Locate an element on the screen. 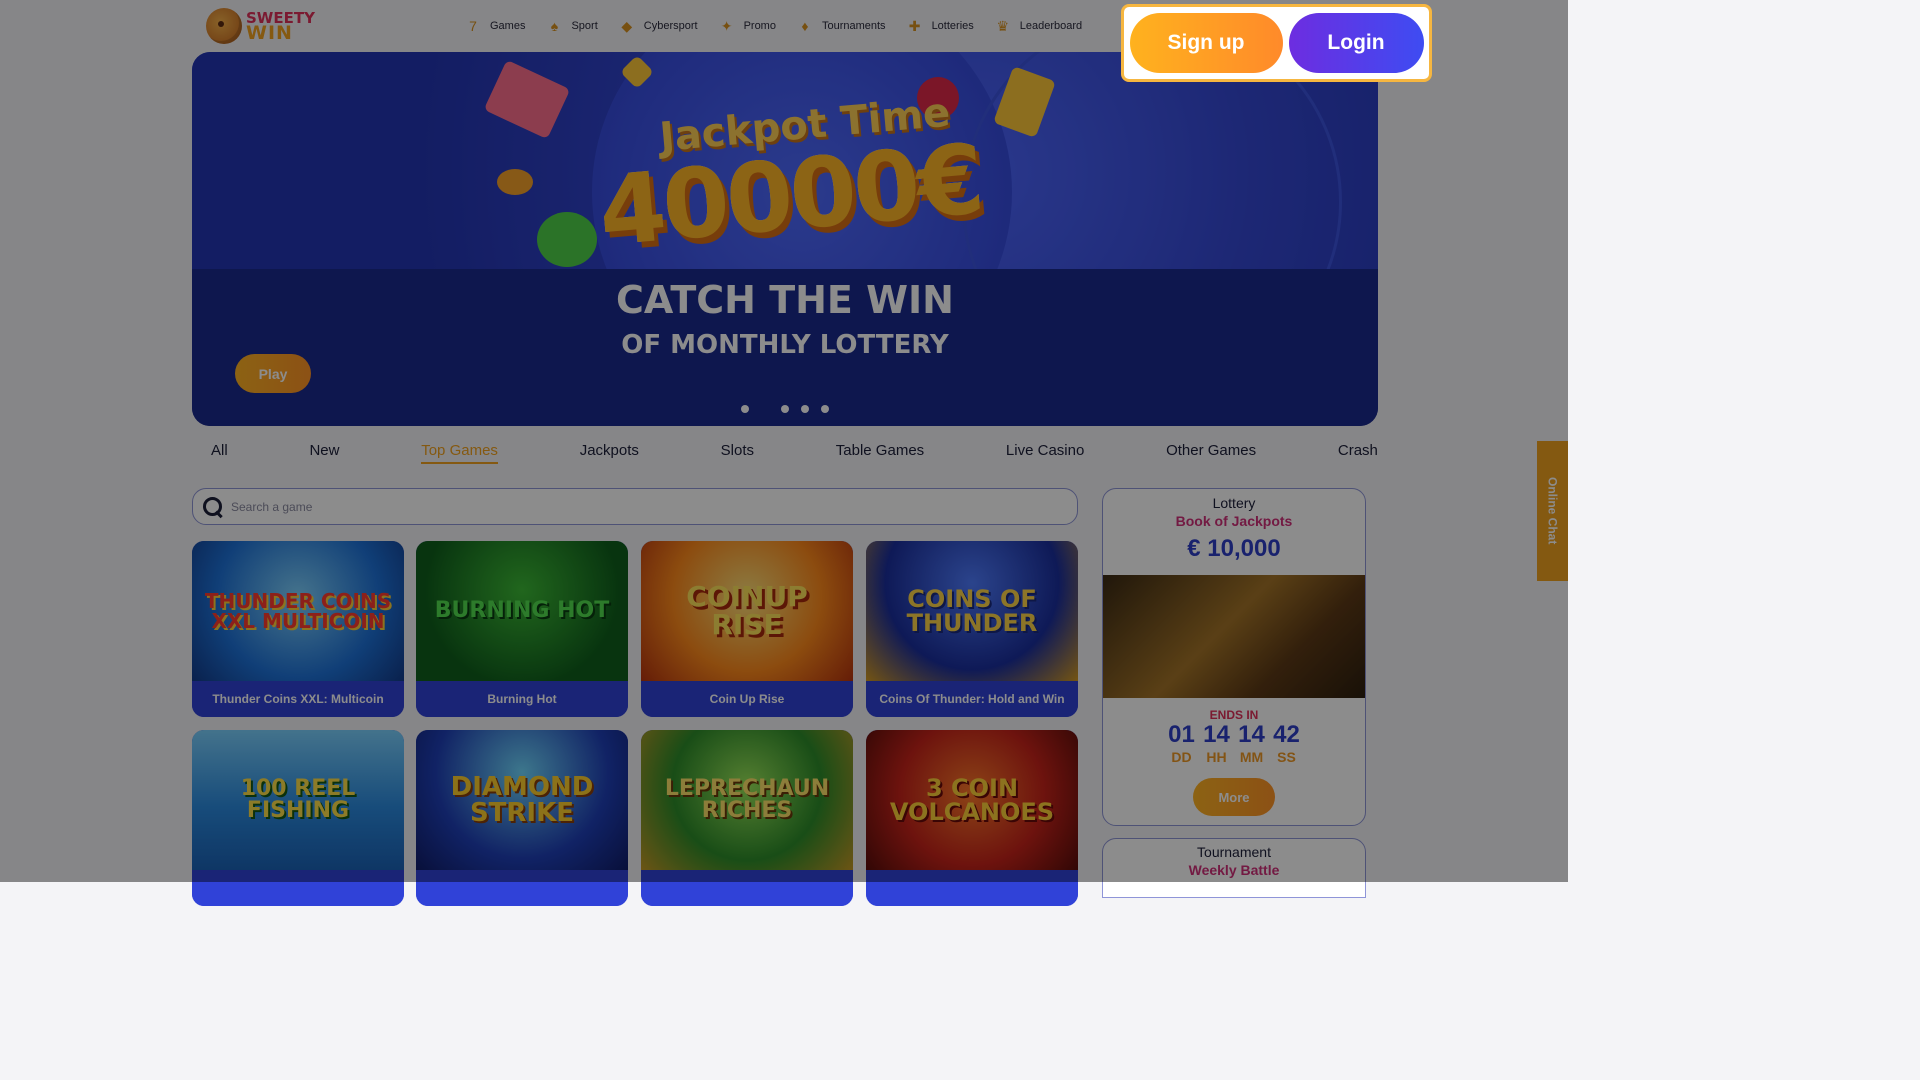 This screenshot has width=1920, height=1080. countdown-value: 01 is located at coordinates (1181, 734).